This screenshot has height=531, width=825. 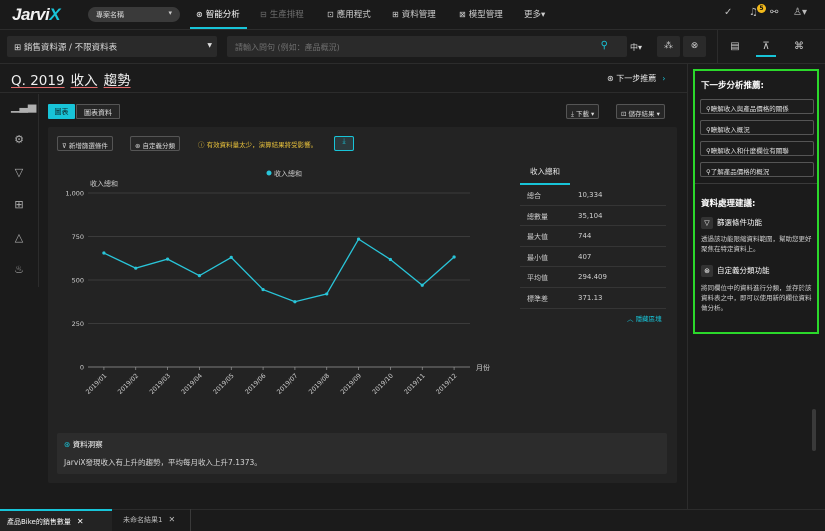 What do you see at coordinates (593, 298) in the screenshot?
I see `table-row: 標準差 371.13` at bounding box center [593, 298].